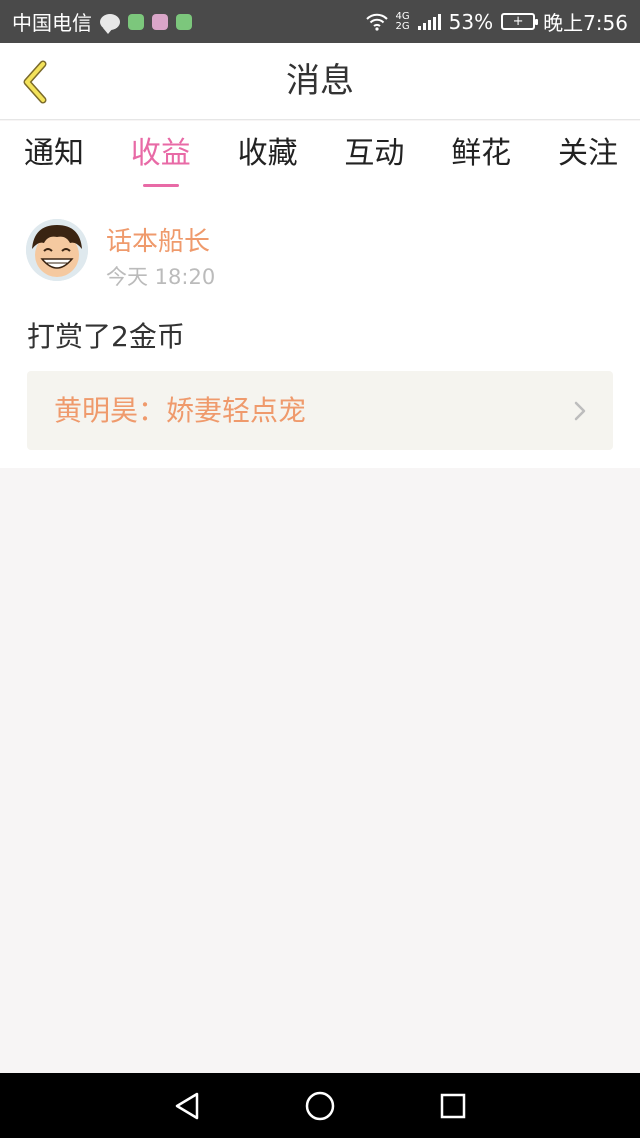 This screenshot has width=640, height=1138. I want to click on battery-percent: 53%, so click(471, 21).